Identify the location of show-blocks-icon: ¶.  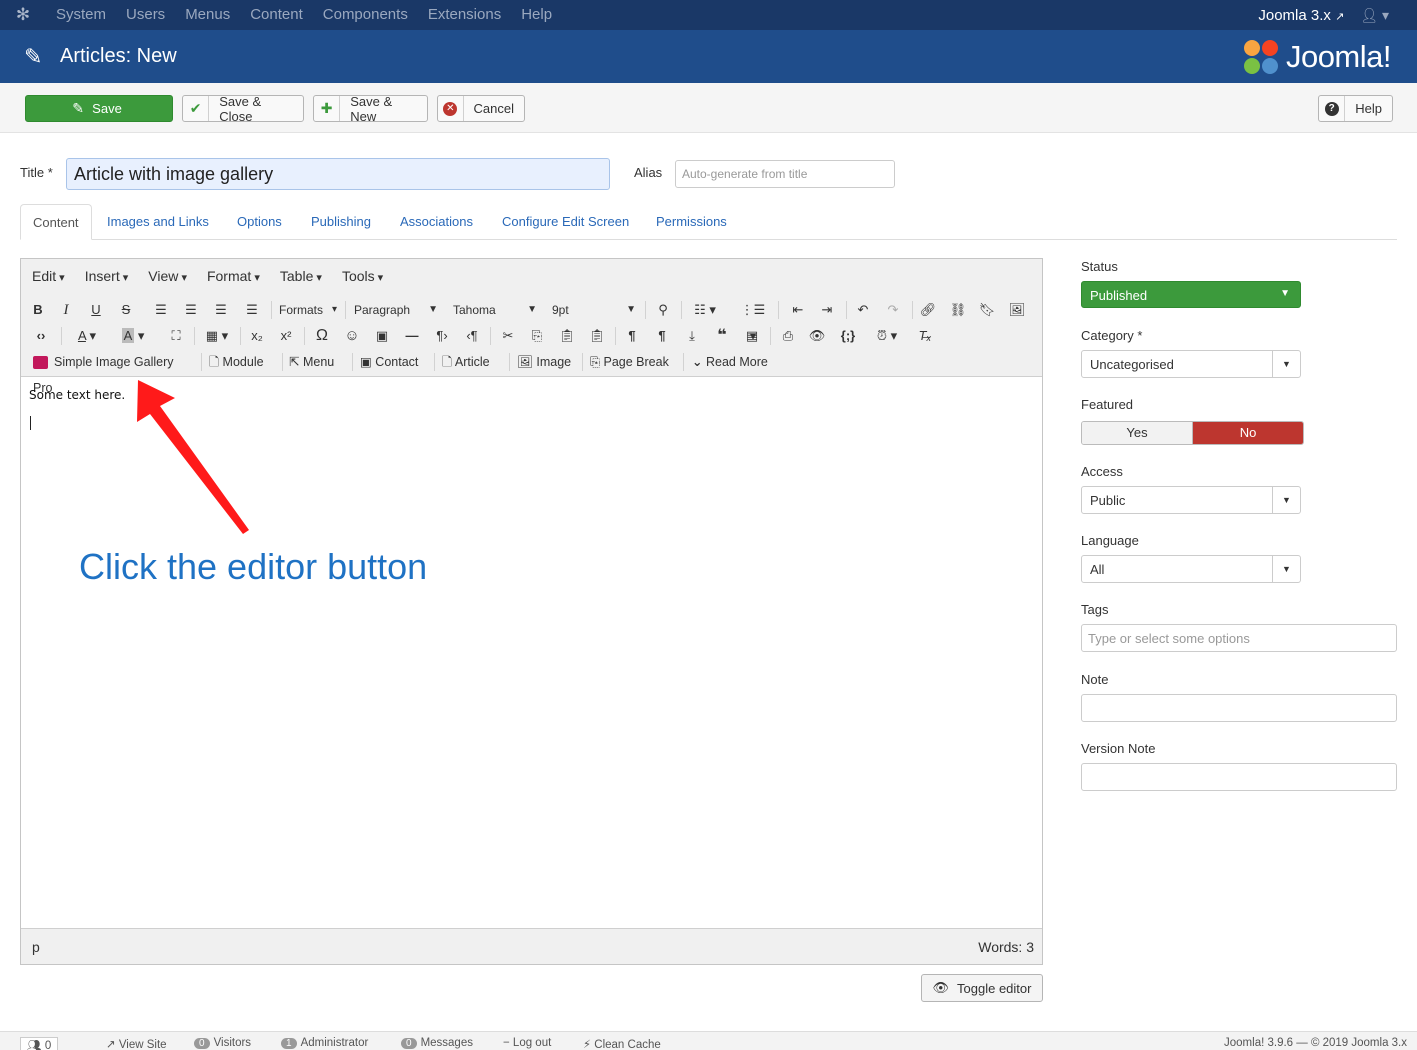
(632, 336).